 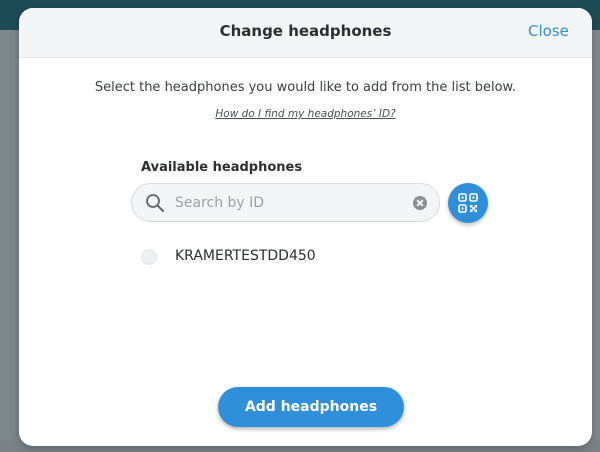 What do you see at coordinates (595, 241) in the screenshot?
I see `background-right-panel` at bounding box center [595, 241].